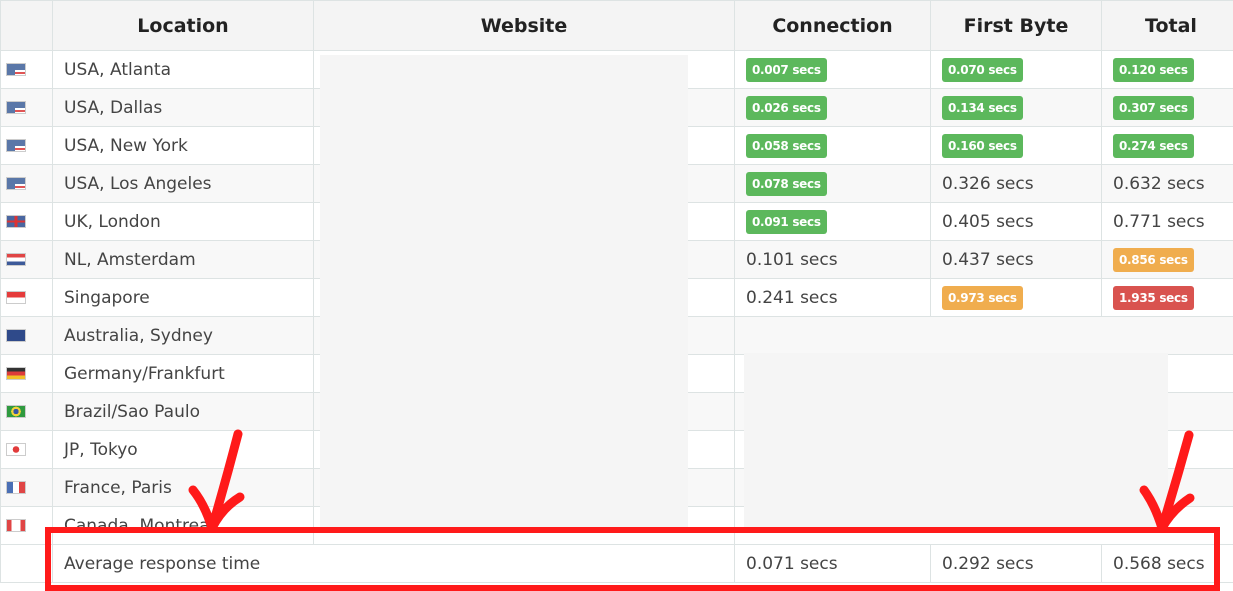 The width and height of the screenshot is (1233, 591). Describe the element at coordinates (832, 25) in the screenshot. I see `header-connection: Connection` at that location.